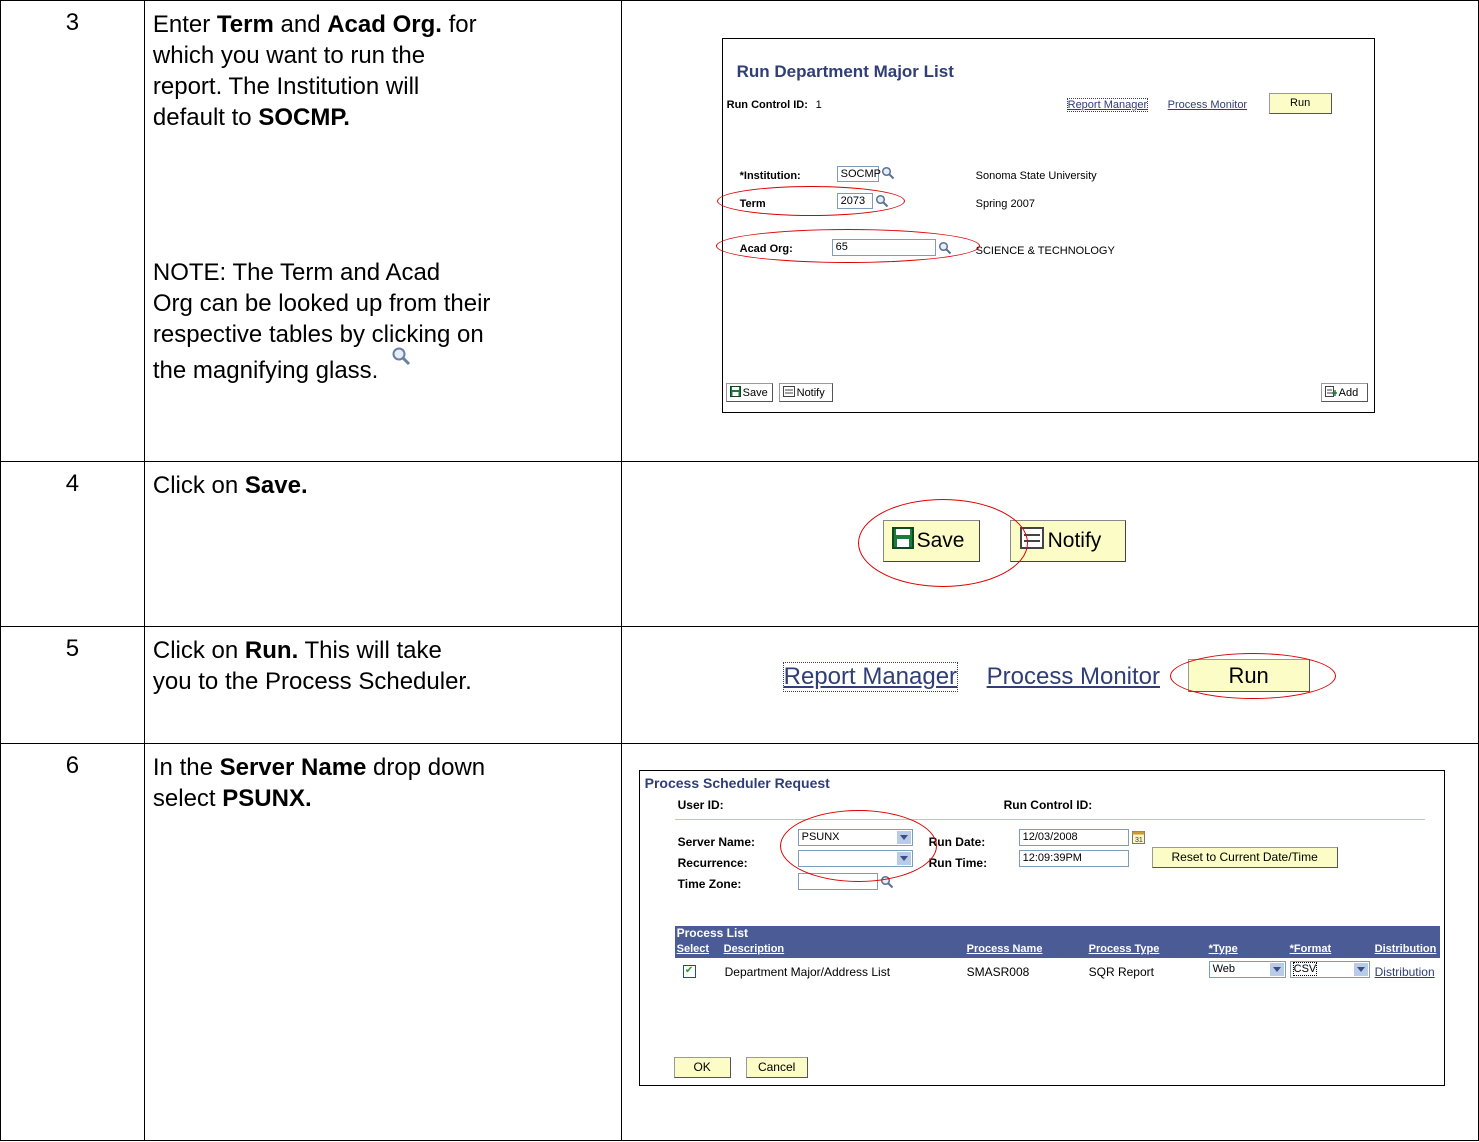 The image size is (1479, 1142). I want to click on reset-to-current-date-time-button: Reset to Current Date/Time, so click(1244, 857).